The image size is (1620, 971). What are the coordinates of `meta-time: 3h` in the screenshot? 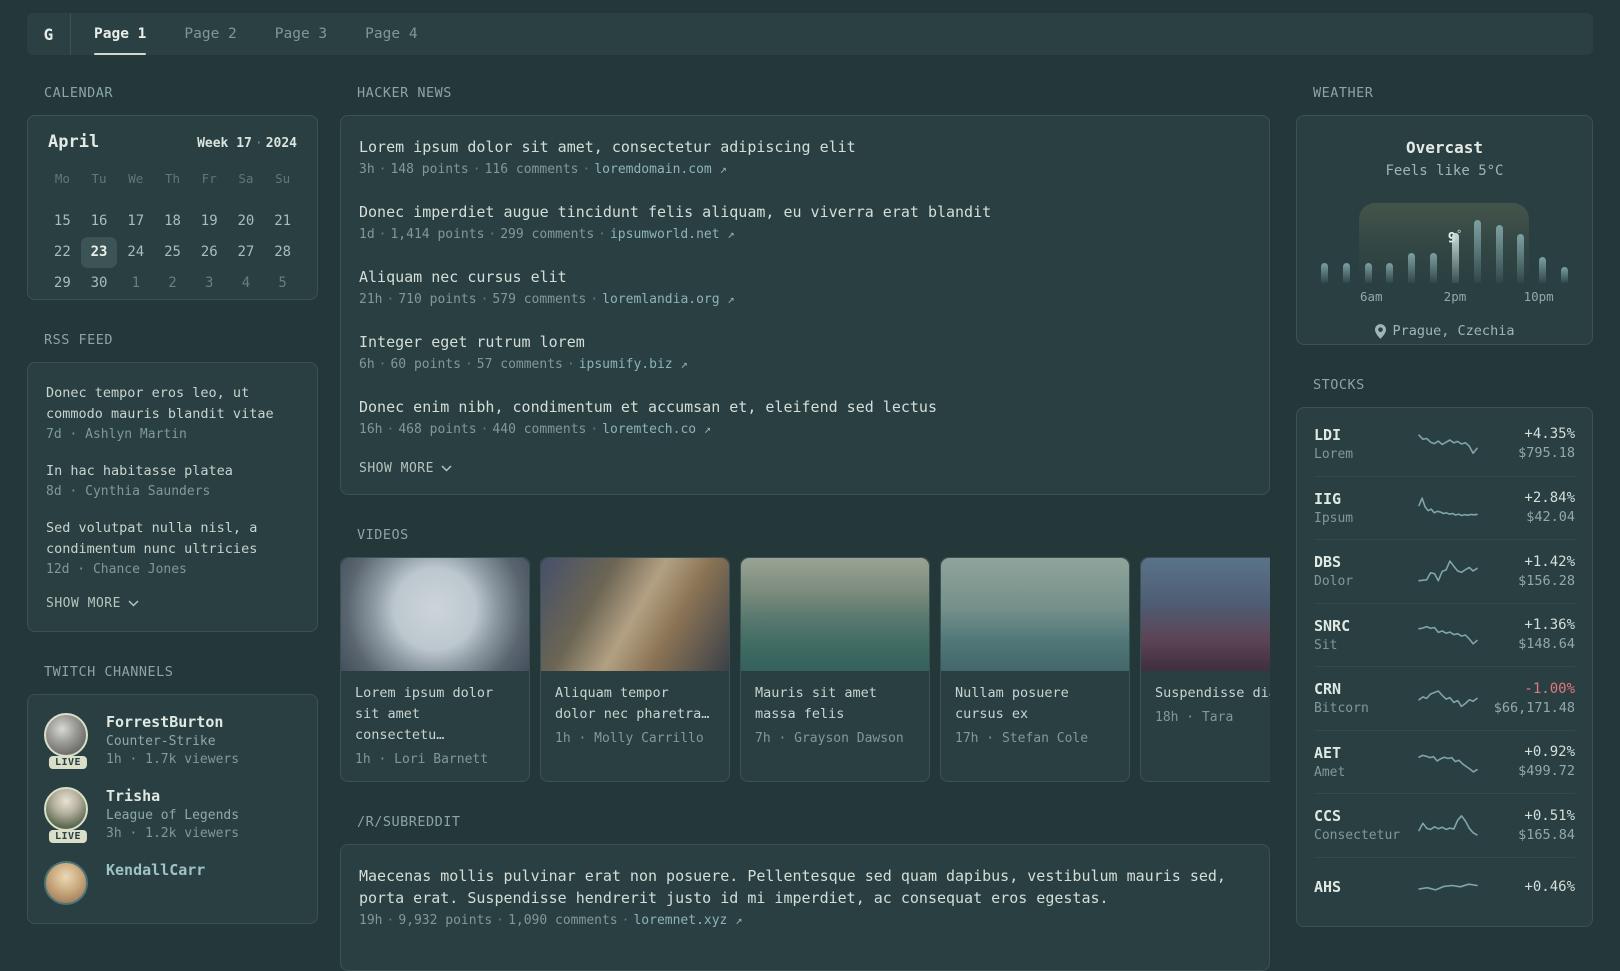 It's located at (367, 169).